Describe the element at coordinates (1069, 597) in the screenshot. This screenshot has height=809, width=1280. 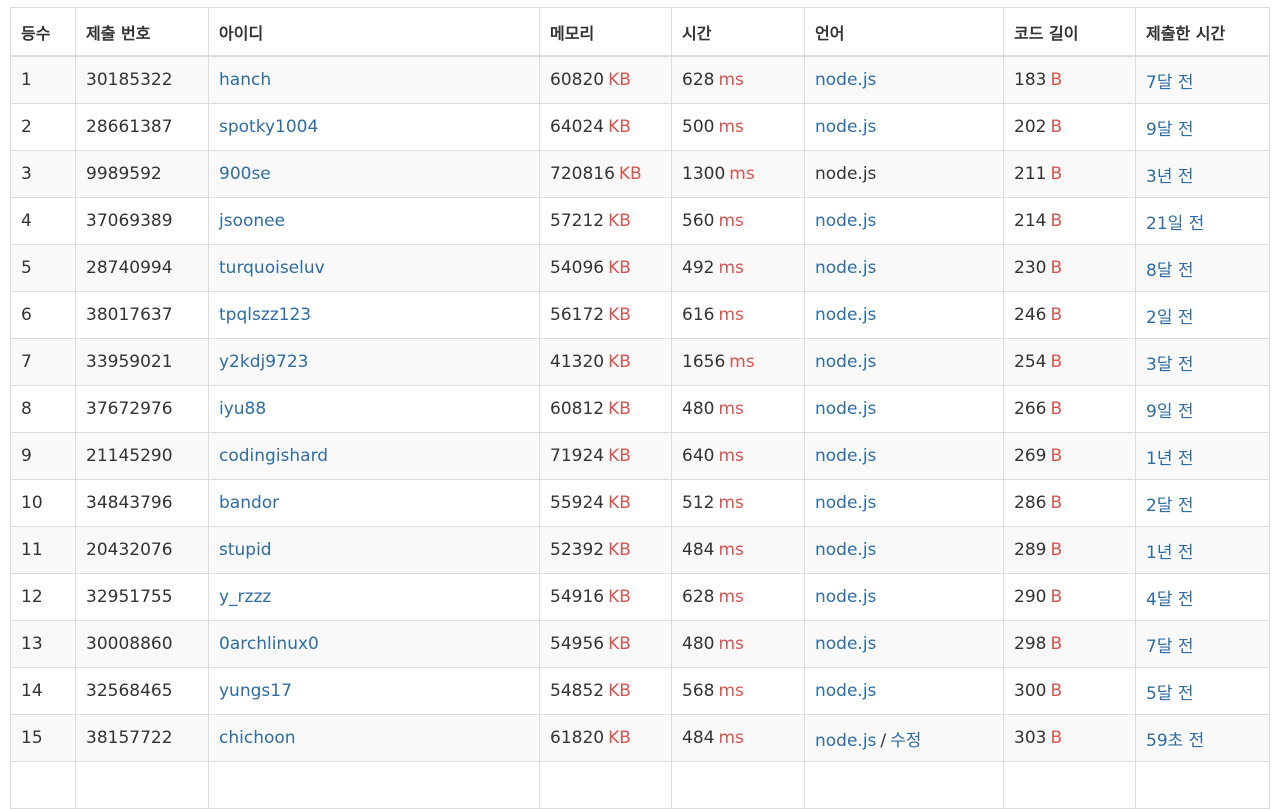
I see `code-length-cell: 290 B` at that location.